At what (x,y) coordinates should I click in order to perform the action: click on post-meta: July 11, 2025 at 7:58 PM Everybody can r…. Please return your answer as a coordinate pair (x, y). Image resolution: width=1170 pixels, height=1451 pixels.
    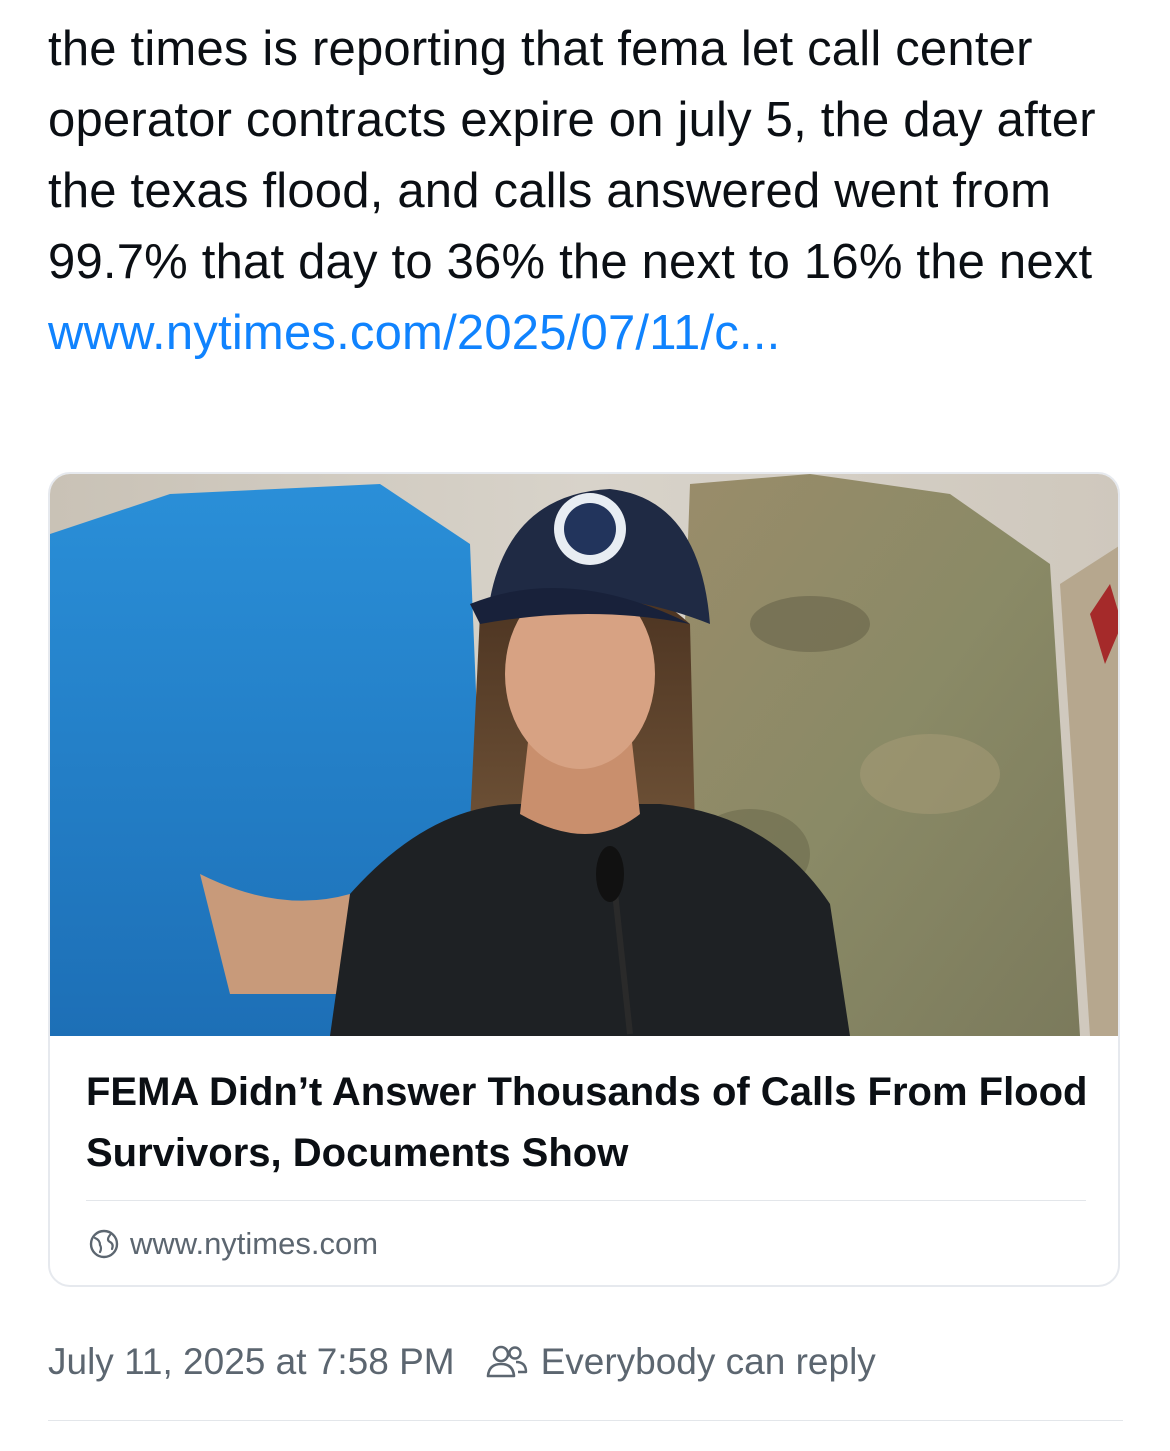
    Looking at the image, I should click on (462, 1362).